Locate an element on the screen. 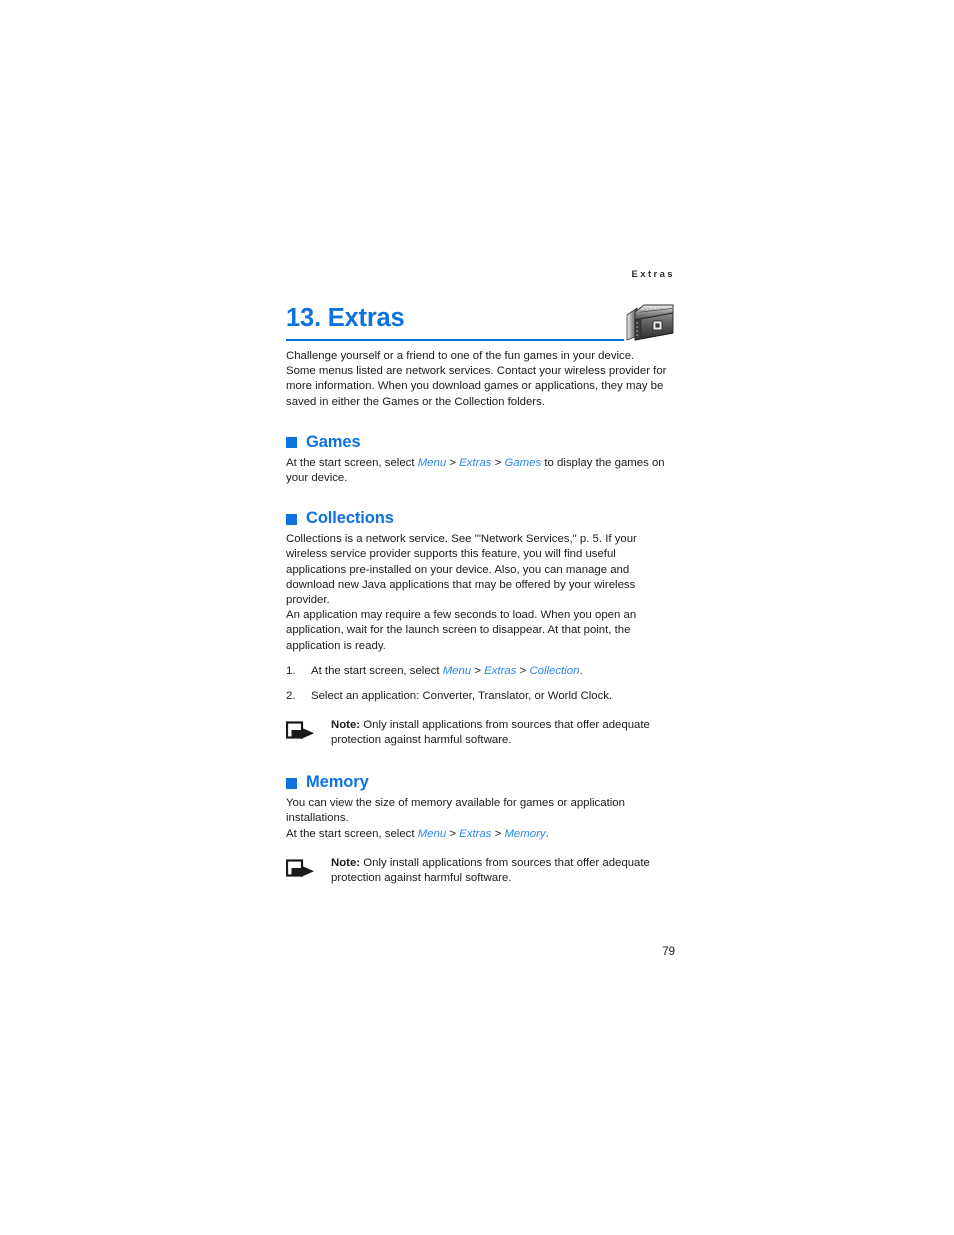 This screenshot has width=954, height=1235. section-title-games: Games is located at coordinates (333, 441).